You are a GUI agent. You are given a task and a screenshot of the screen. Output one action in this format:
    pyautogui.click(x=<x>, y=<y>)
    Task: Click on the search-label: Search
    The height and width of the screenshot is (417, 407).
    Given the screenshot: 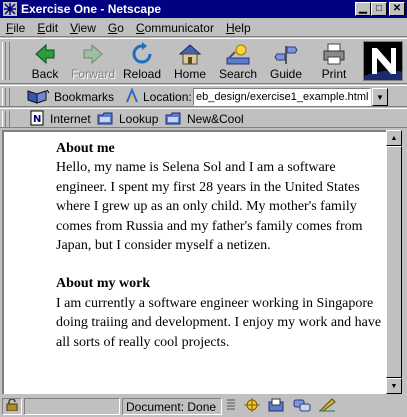 What is the action you would take?
    pyautogui.click(x=238, y=74)
    